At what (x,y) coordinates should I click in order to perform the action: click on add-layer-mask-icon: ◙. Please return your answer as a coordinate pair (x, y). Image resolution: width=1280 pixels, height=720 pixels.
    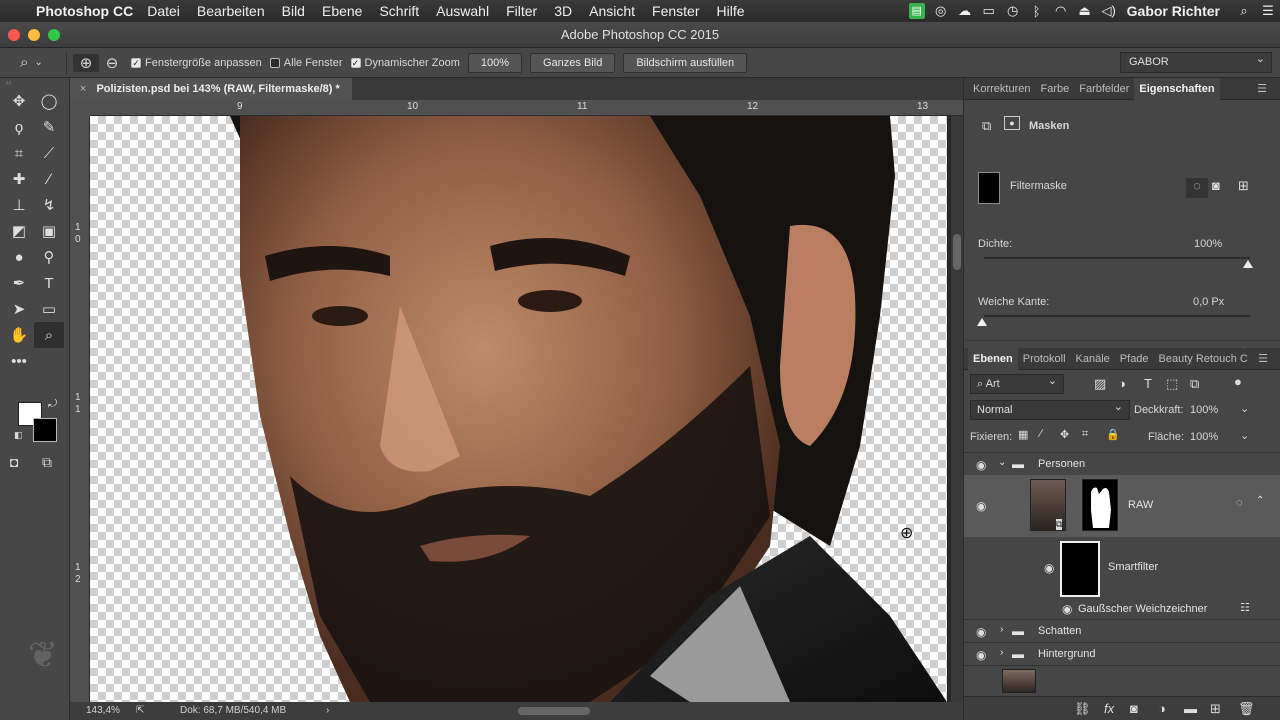
    Looking at the image, I should click on (1134, 708).